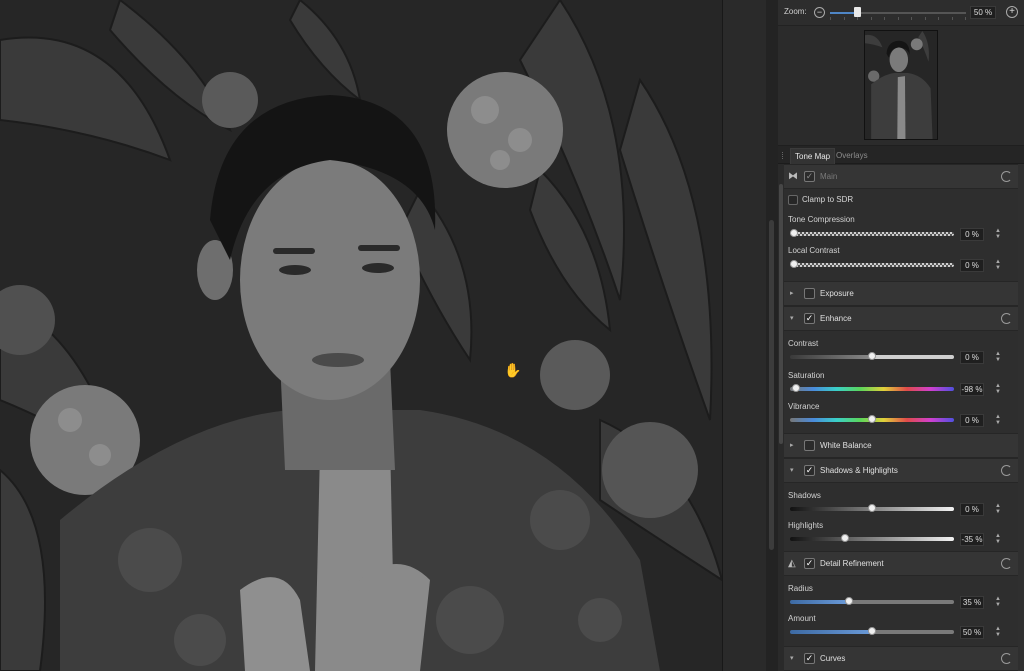 This screenshot has height=671, width=1024. What do you see at coordinates (898, 13) in the screenshot?
I see `zoom-slider` at bounding box center [898, 13].